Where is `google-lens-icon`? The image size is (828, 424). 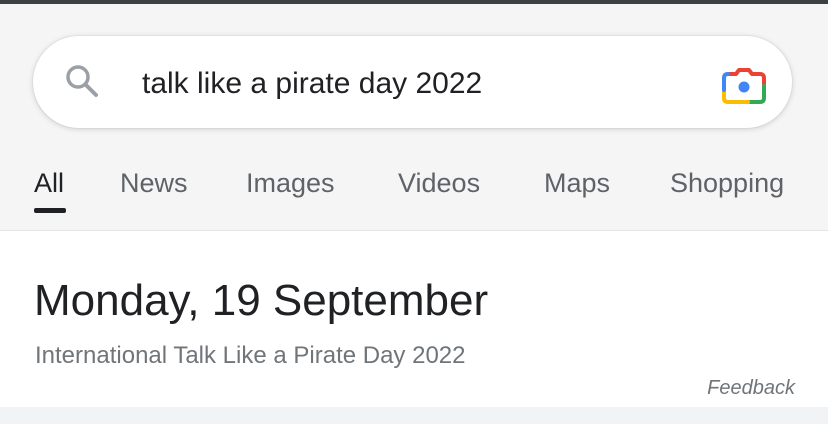 google-lens-icon is located at coordinates (744, 85).